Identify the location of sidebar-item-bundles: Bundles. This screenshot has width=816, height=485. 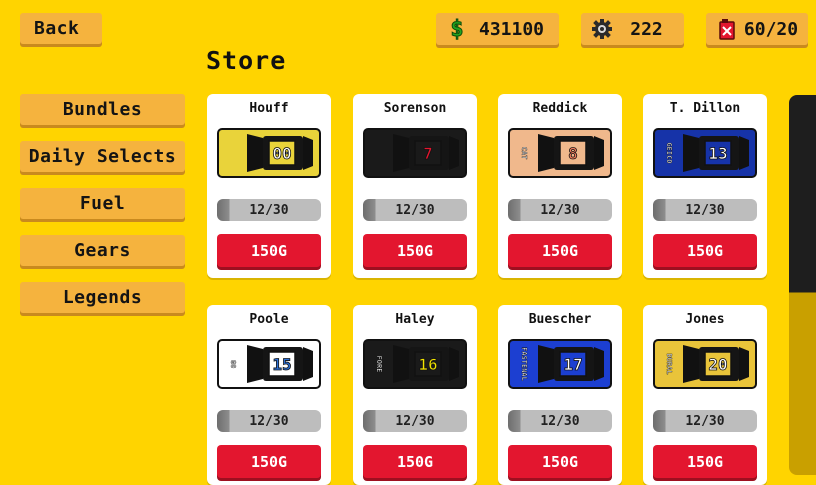
(102, 109).